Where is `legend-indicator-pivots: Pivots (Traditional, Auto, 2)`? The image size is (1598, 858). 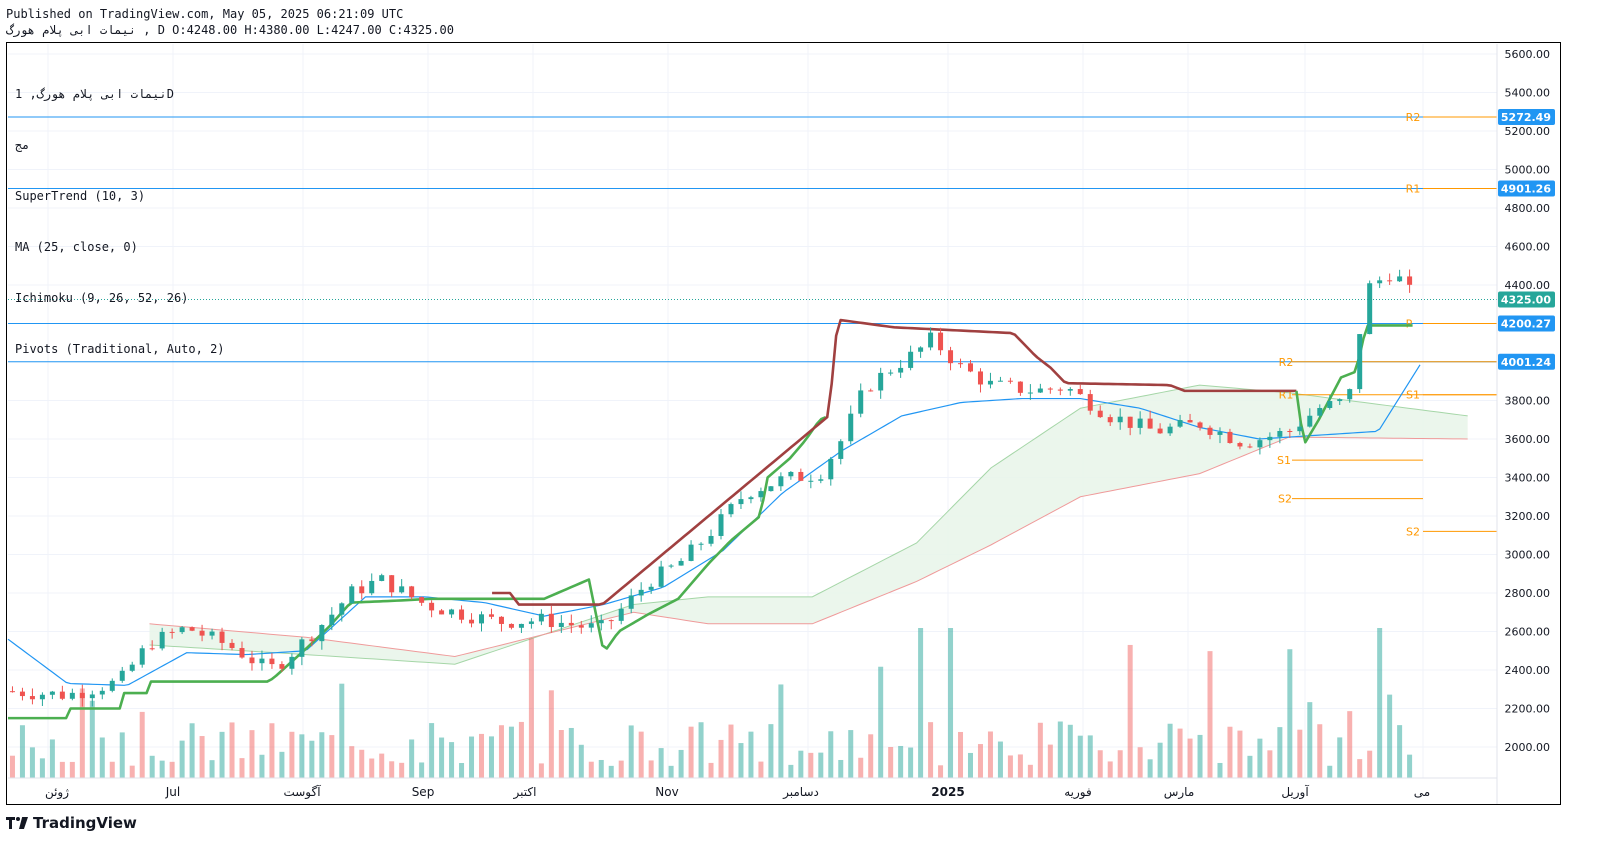
legend-indicator-pivots: Pivots (Traditional, Auto, 2) is located at coordinates (120, 349).